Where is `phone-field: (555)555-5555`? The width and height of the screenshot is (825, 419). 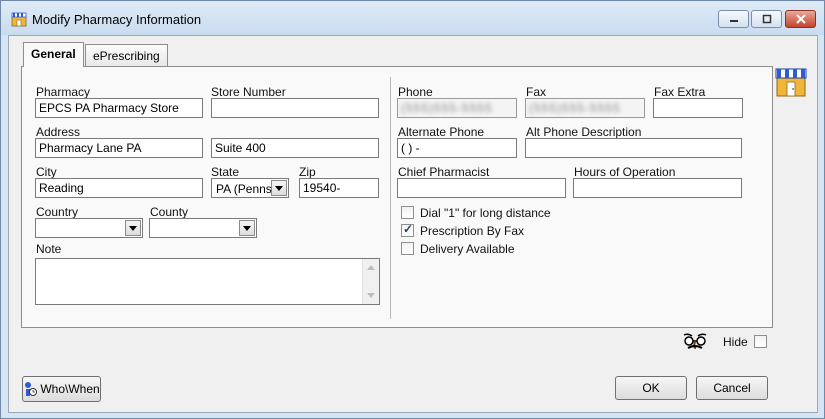
phone-field: (555)555-5555 is located at coordinates (457, 108).